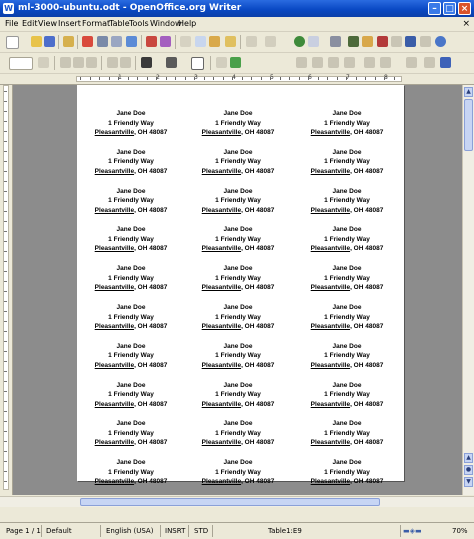  Describe the element at coordinates (185, 41) in the screenshot. I see `cut-icon` at that location.